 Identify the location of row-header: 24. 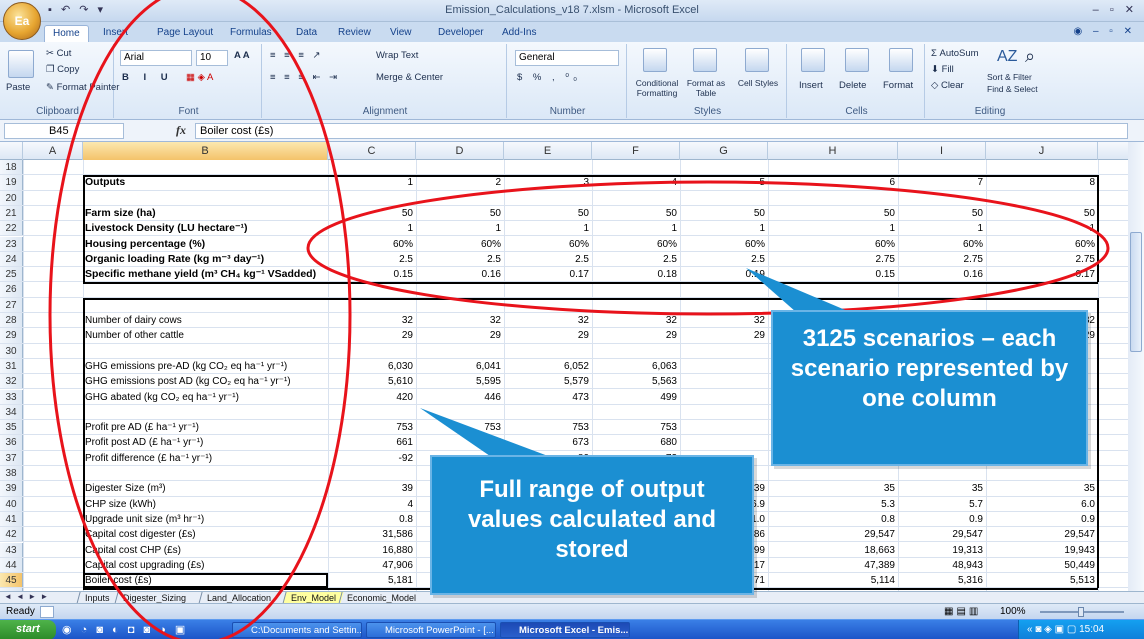
(11, 259).